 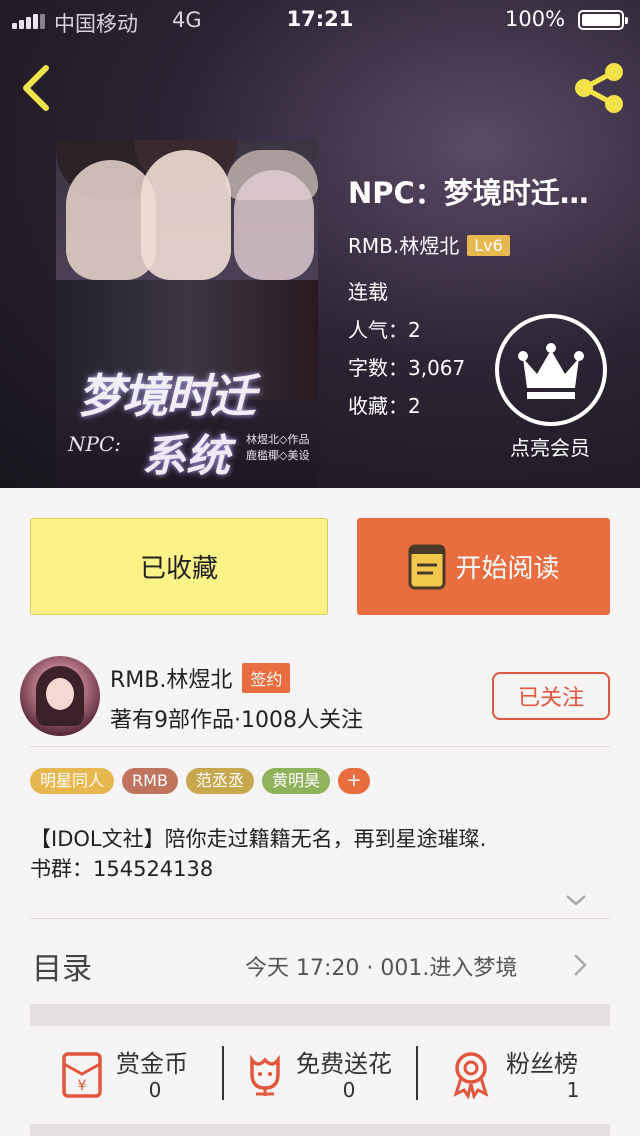 What do you see at coordinates (94, 444) in the screenshot?
I see `cover-npc: NPC:` at bounding box center [94, 444].